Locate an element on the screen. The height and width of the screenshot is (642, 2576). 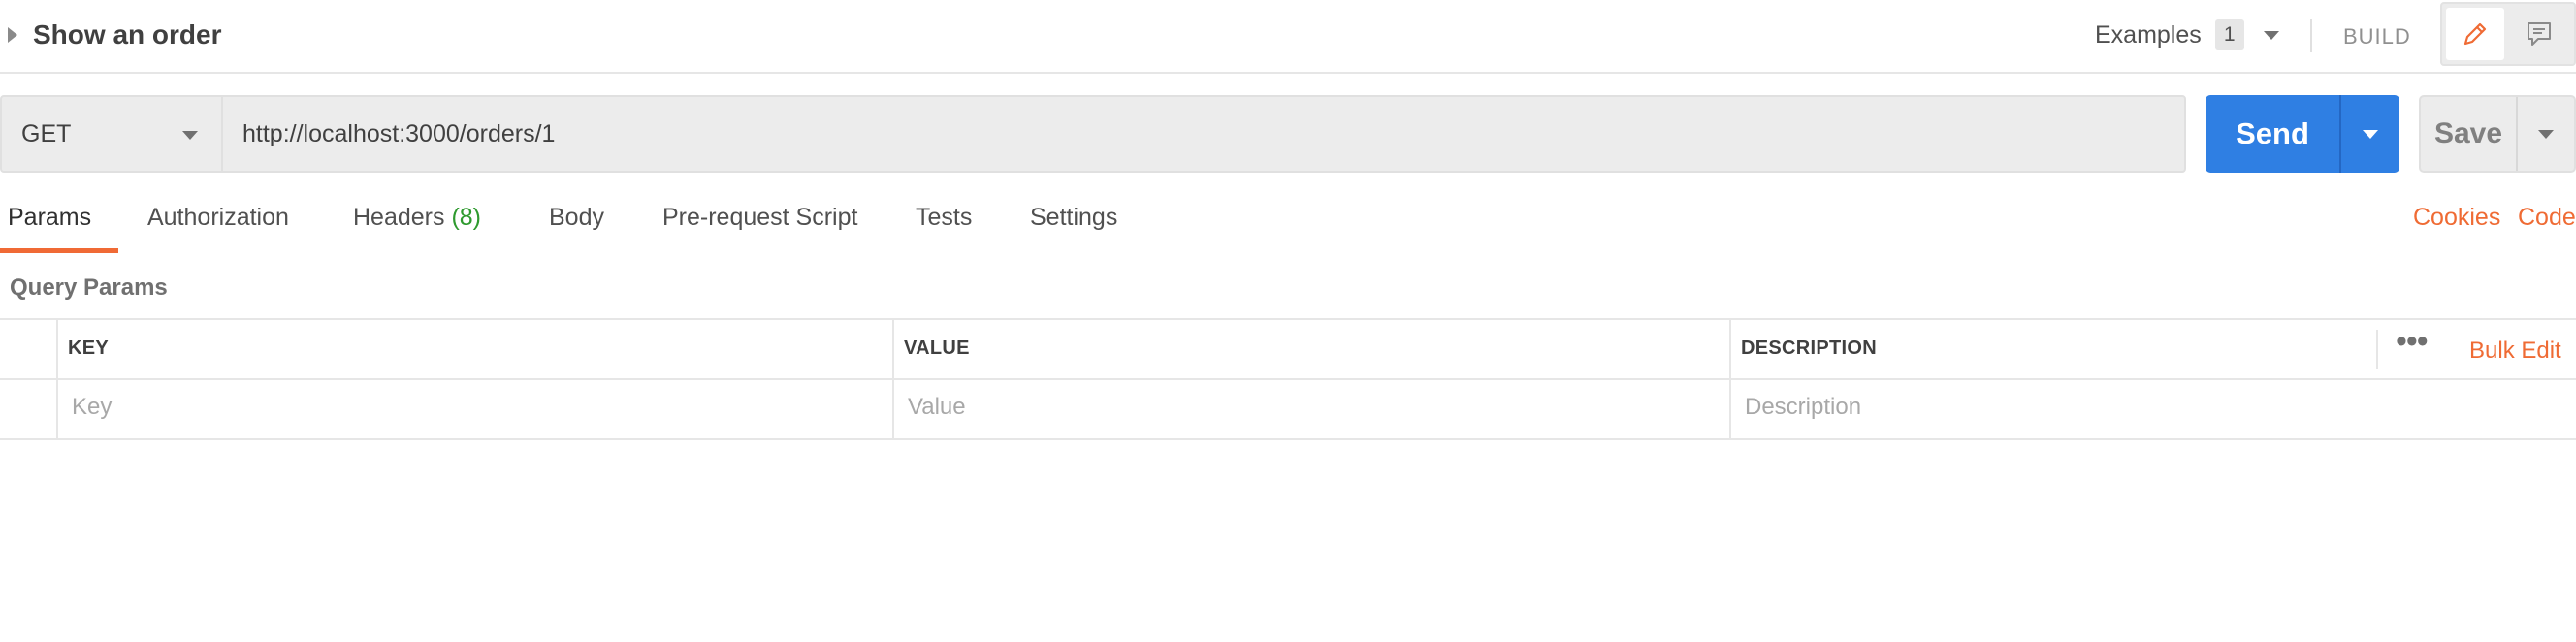
table-border-bottom is located at coordinates (1288, 439).